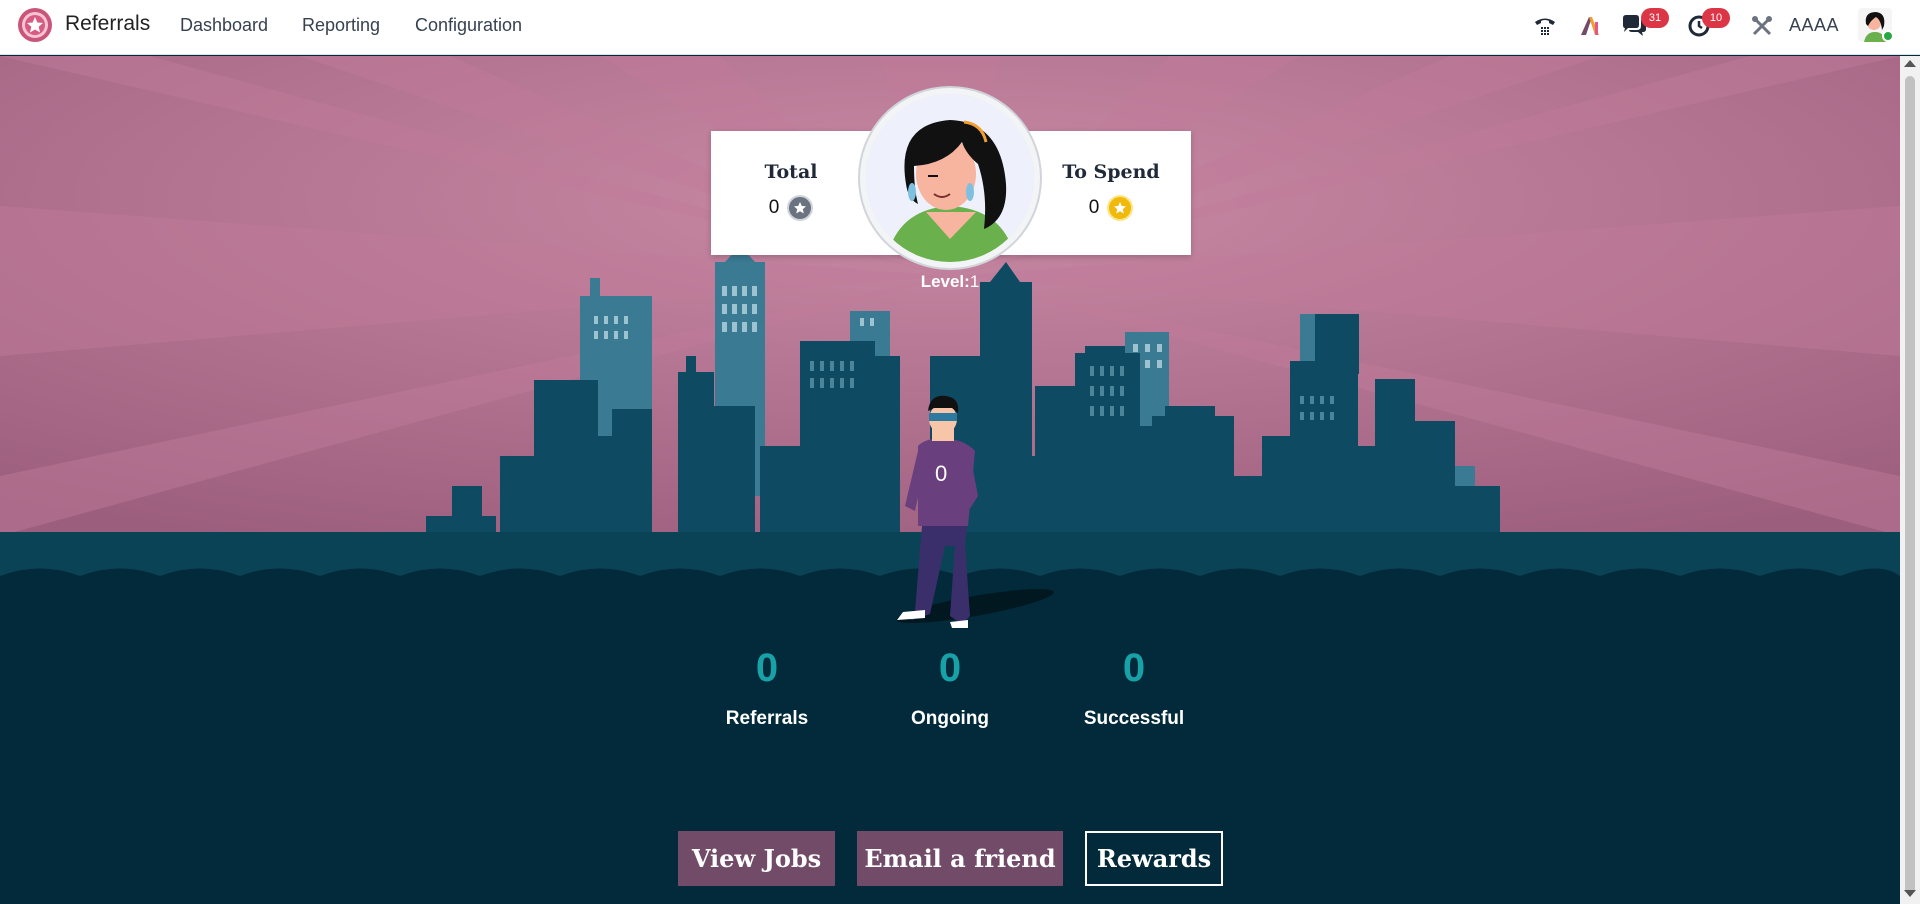  I want to click on to-spend-value: 0, so click(1094, 207).